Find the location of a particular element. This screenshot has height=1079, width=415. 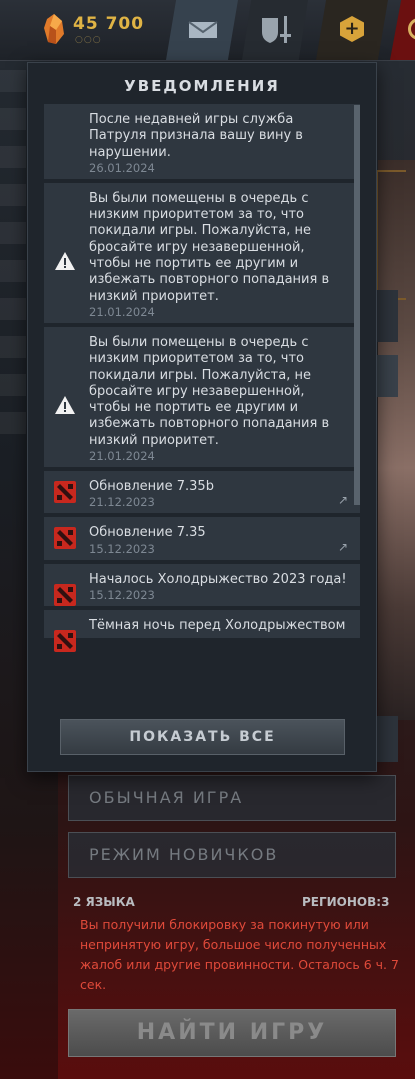

background-frame is located at coordinates (391, 235).